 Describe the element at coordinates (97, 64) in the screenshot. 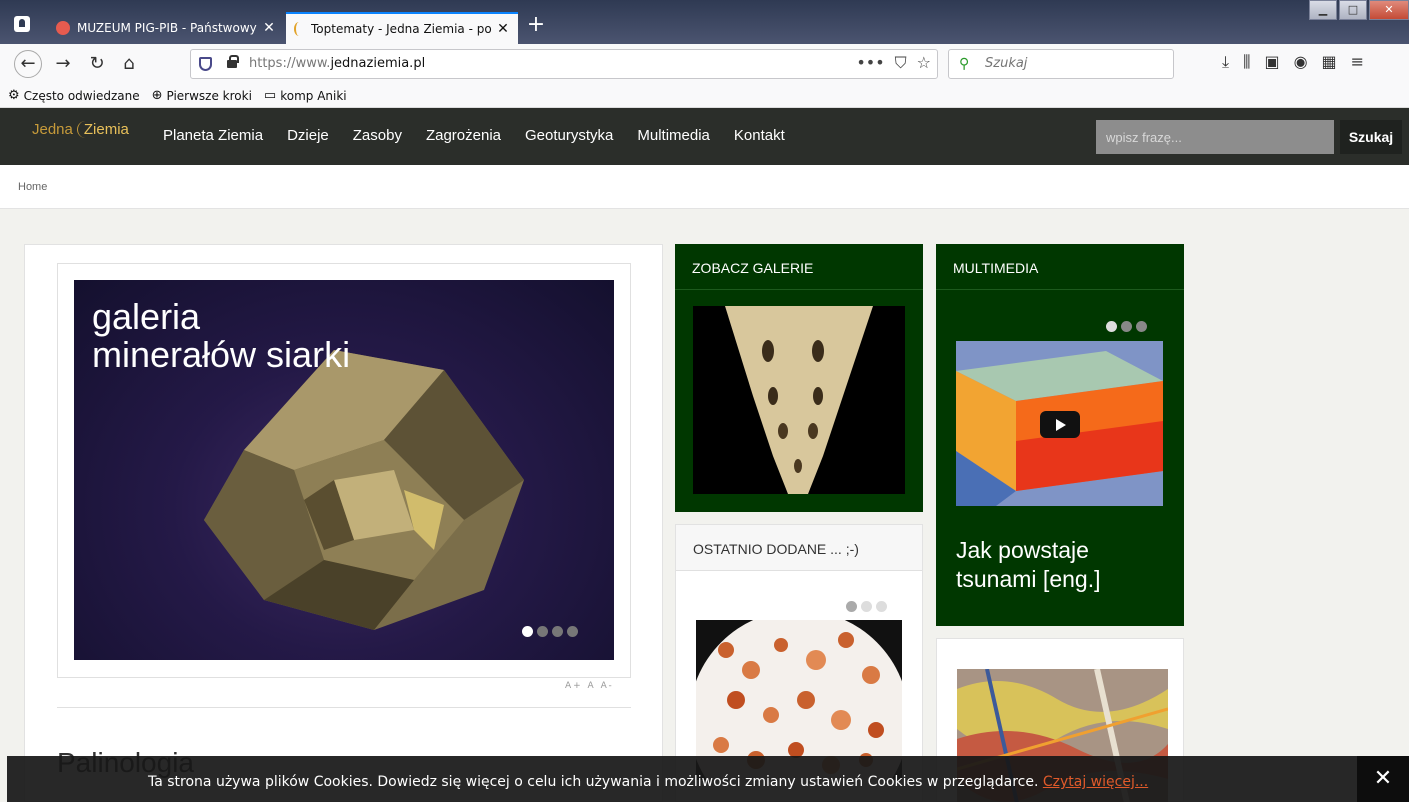

I see `reload-icon: ↻` at that location.